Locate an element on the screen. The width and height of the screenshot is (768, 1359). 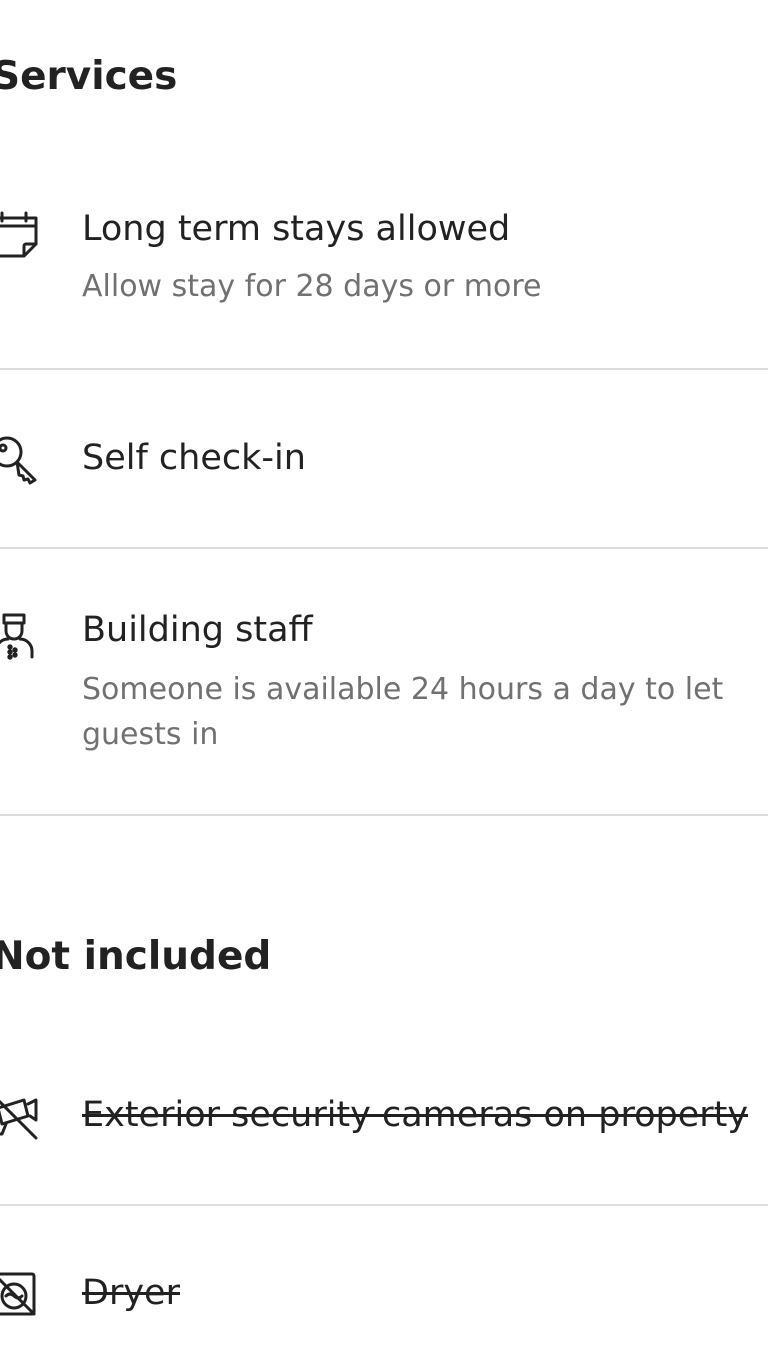
key-icon is located at coordinates (20, 459).